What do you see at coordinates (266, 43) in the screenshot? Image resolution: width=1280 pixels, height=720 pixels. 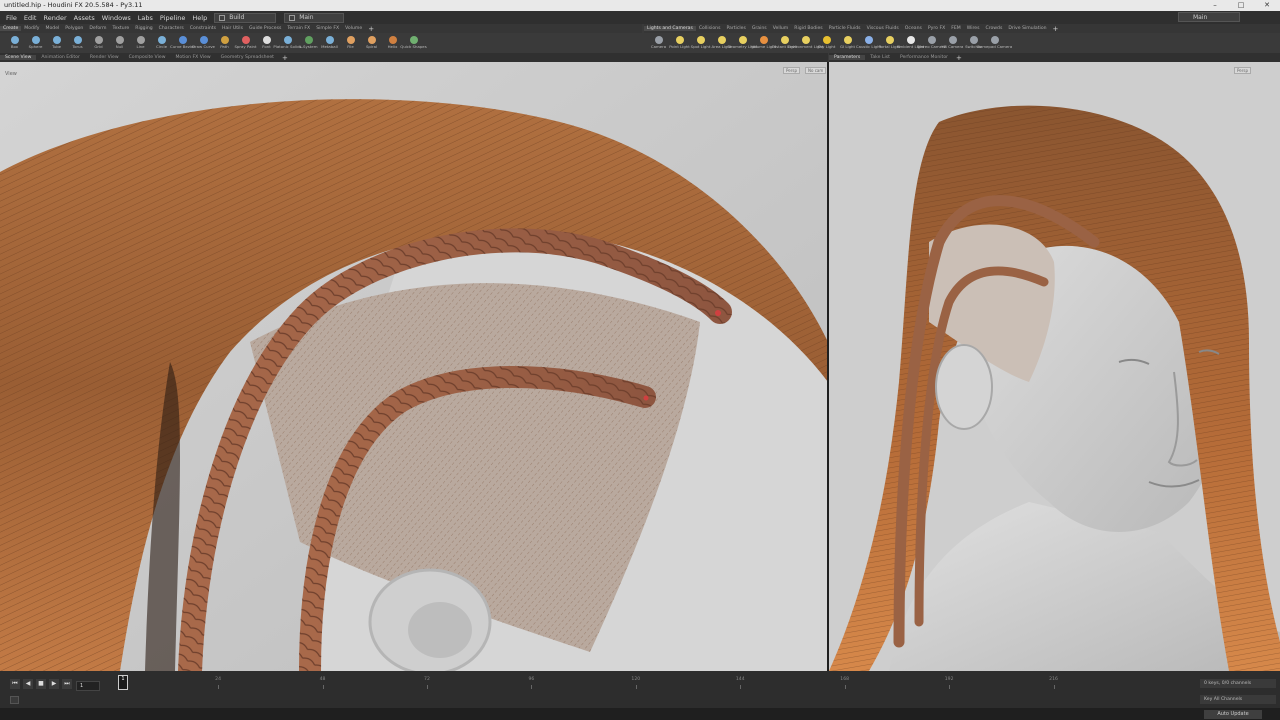 I see `tool-12: Font` at bounding box center [266, 43].